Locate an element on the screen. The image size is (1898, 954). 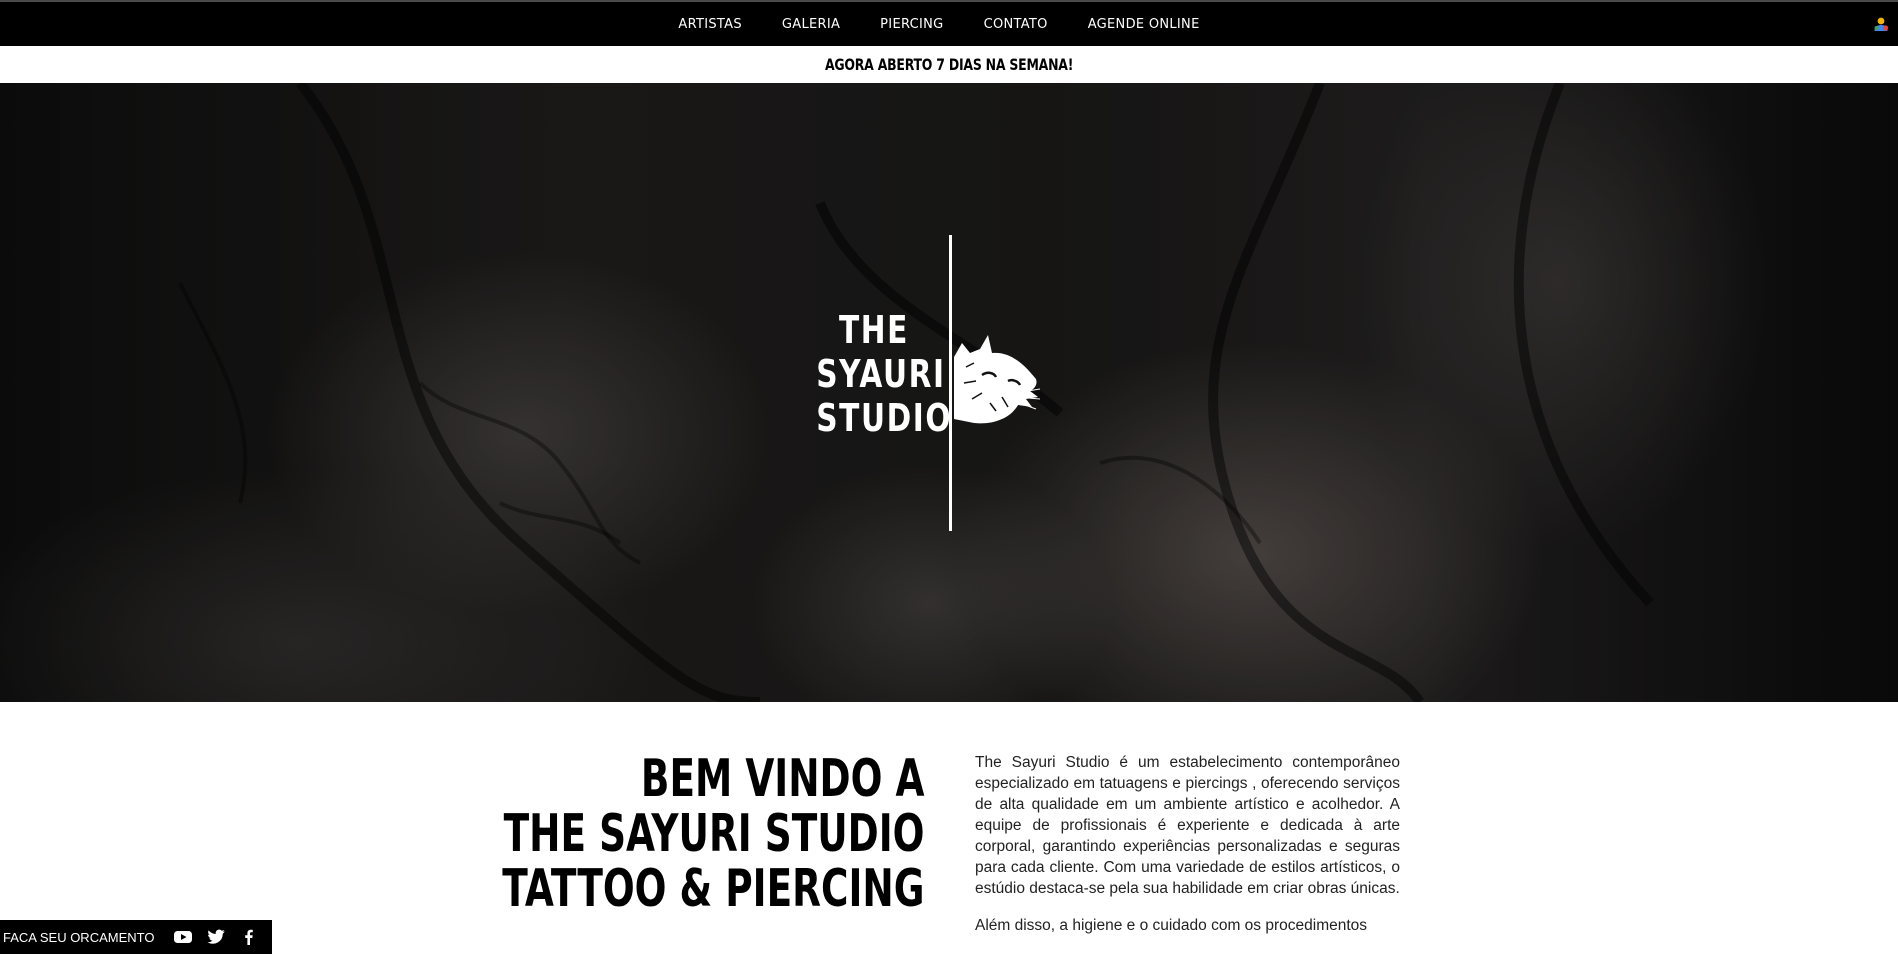
nav-item-artistas: ARTISTAS is located at coordinates (709, 24).